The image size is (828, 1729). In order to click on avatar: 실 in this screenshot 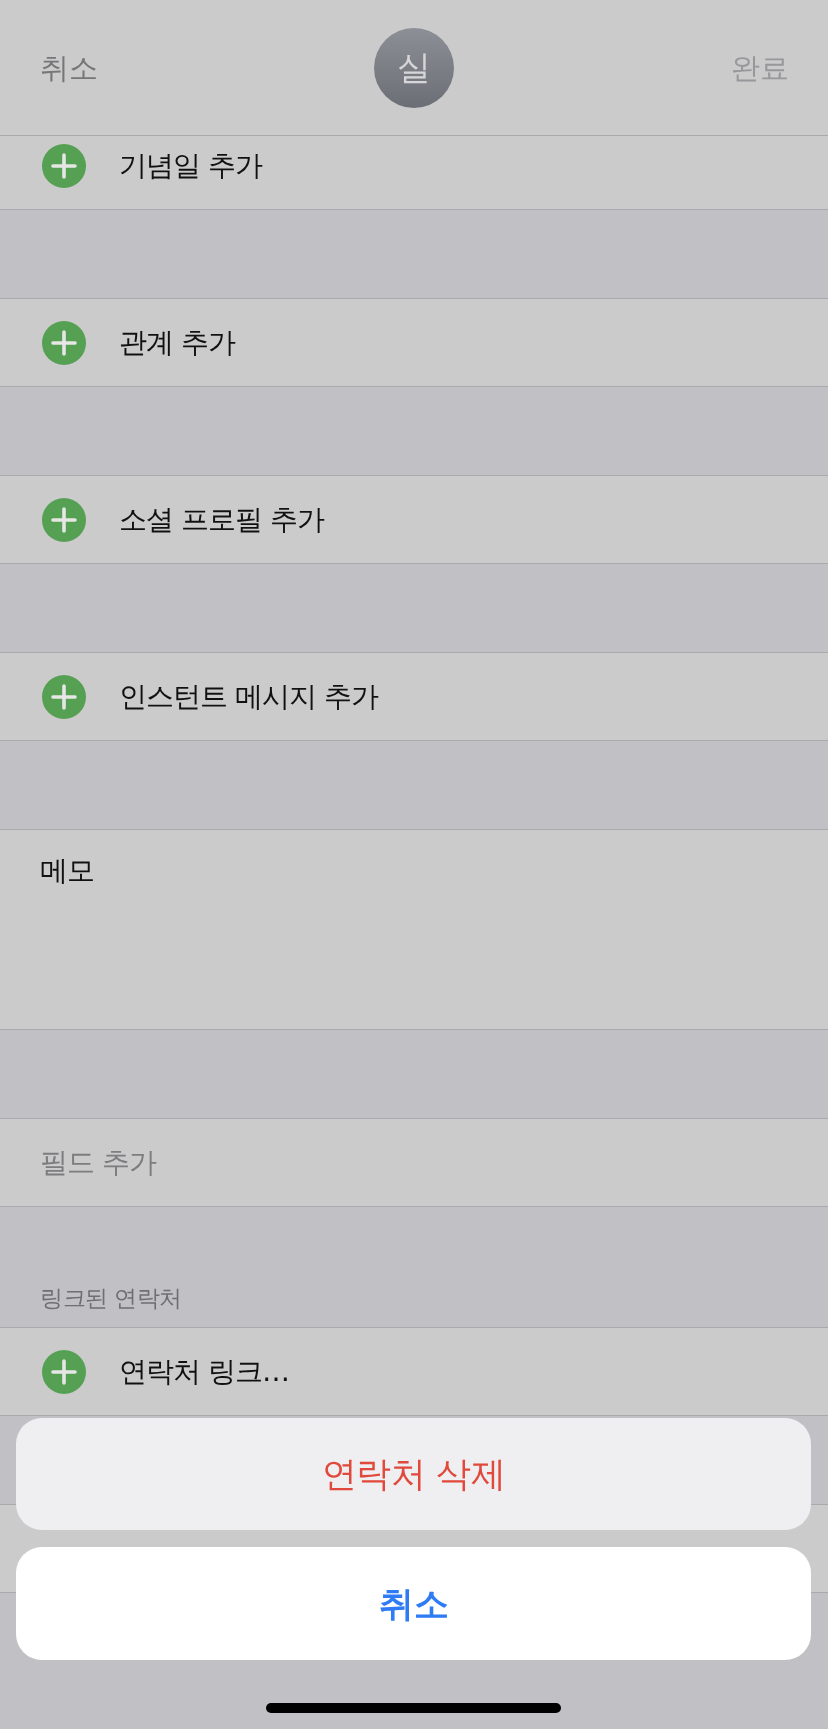, I will do `click(414, 67)`.